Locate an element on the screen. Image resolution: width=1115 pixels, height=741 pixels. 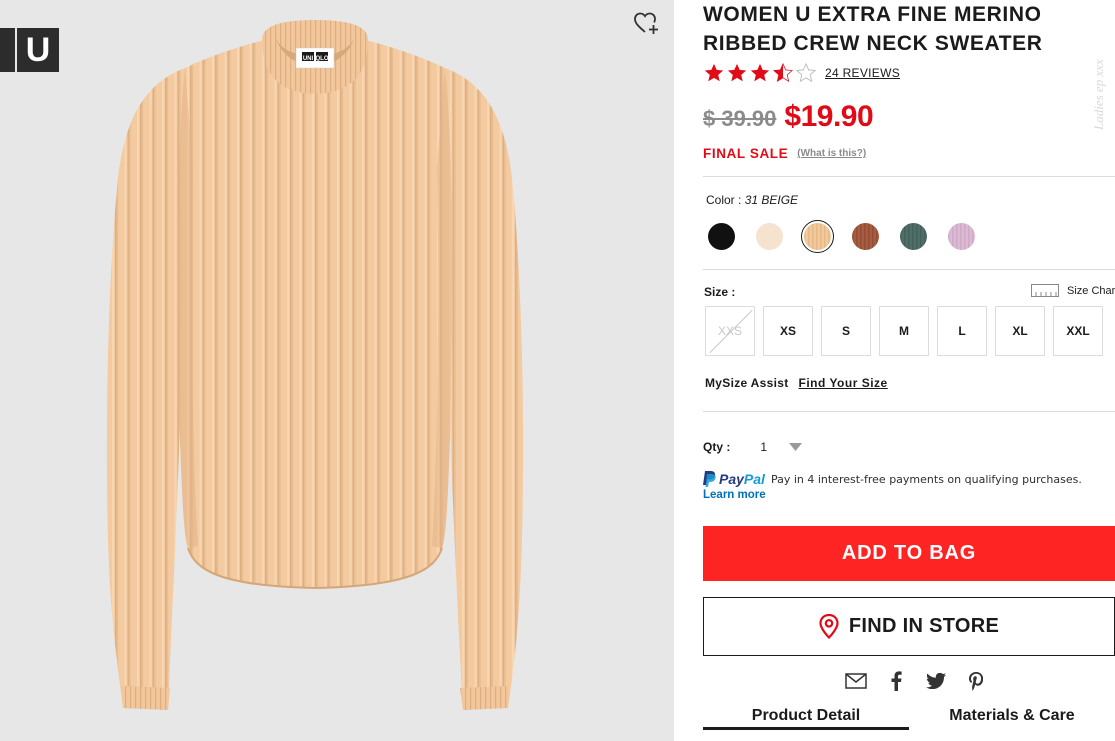
paypal-learn-more-link: Learn more is located at coordinates (908, 495).